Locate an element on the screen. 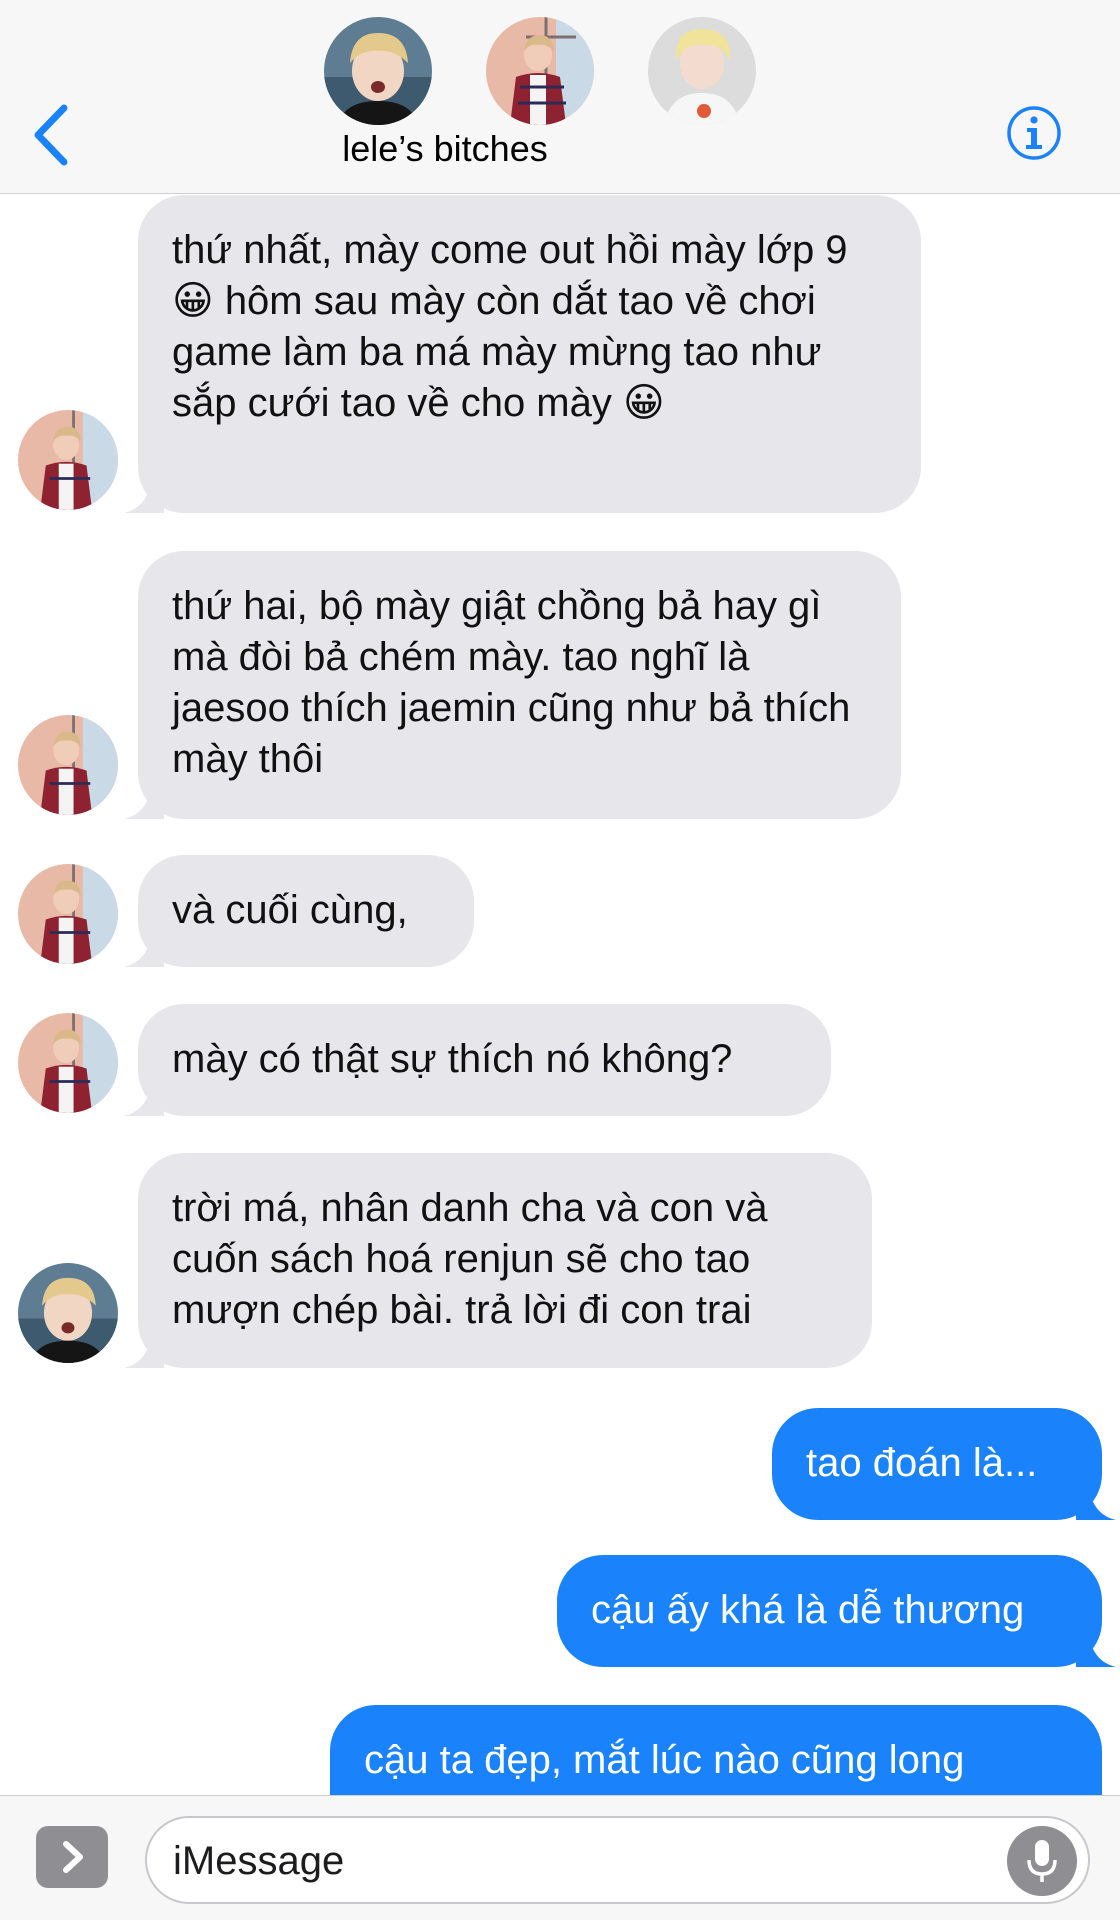 The width and height of the screenshot is (1120, 1920). message-field is located at coordinates (617, 1860).